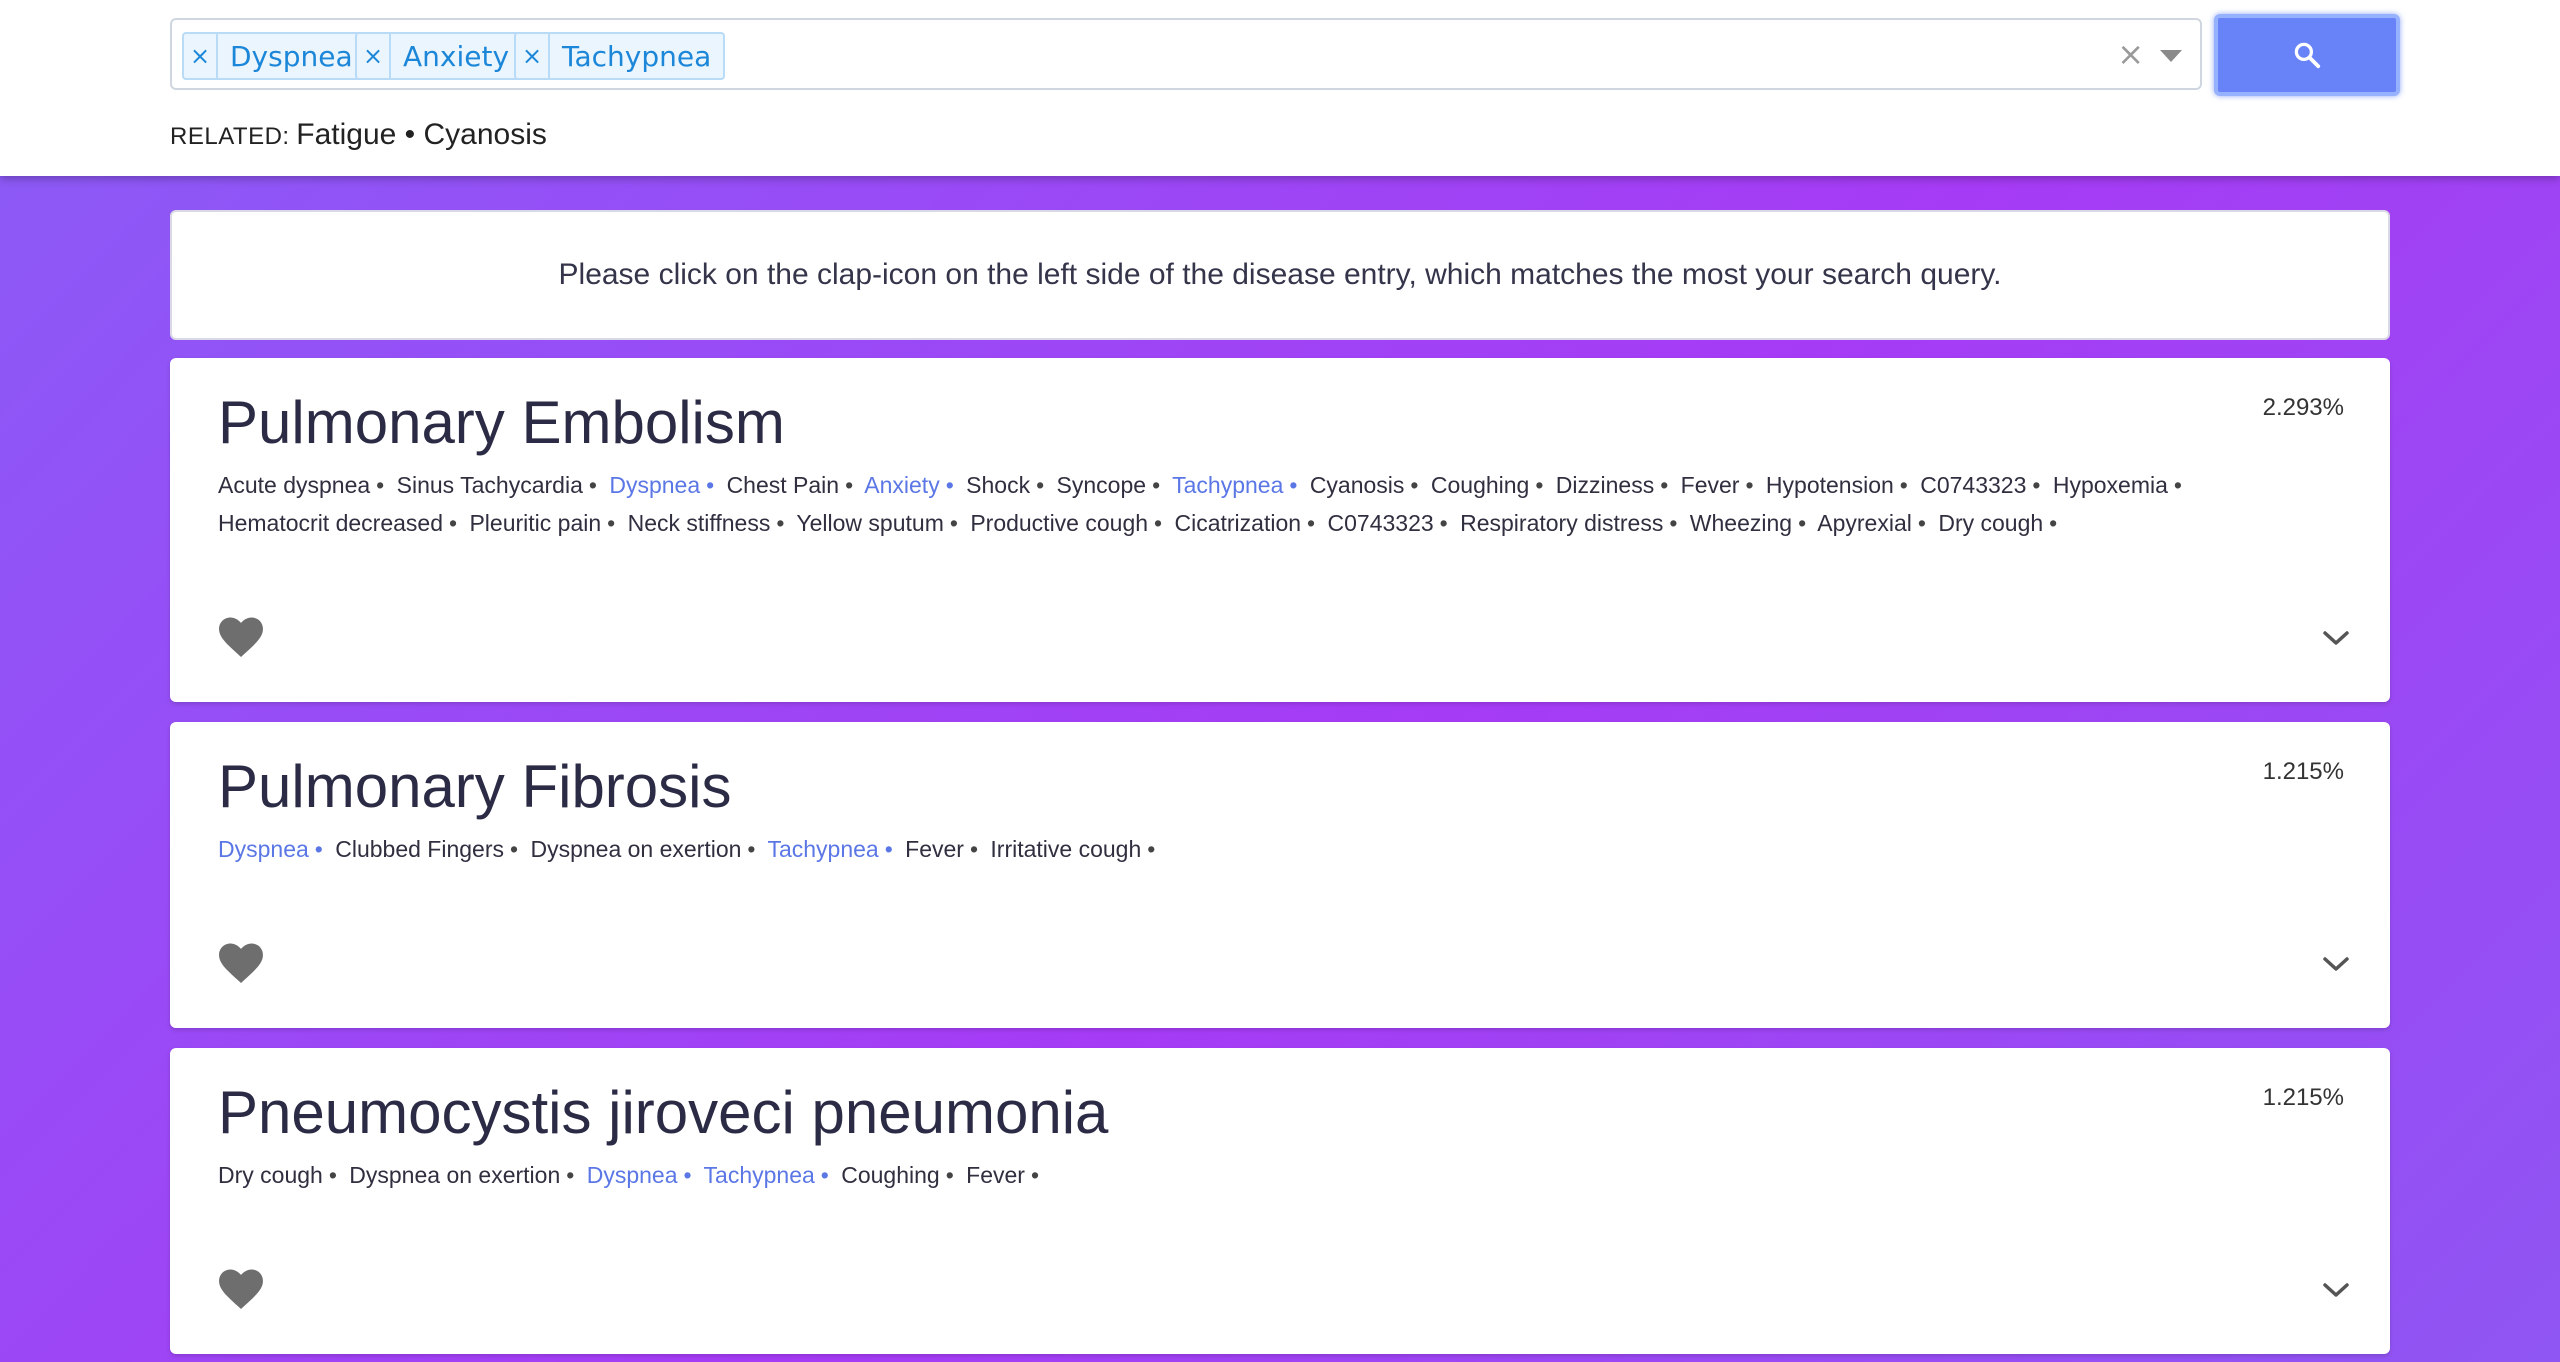 The width and height of the screenshot is (2560, 1362). Describe the element at coordinates (330, 523) in the screenshot. I see `symptom-item: Hematocrit decreased` at that location.